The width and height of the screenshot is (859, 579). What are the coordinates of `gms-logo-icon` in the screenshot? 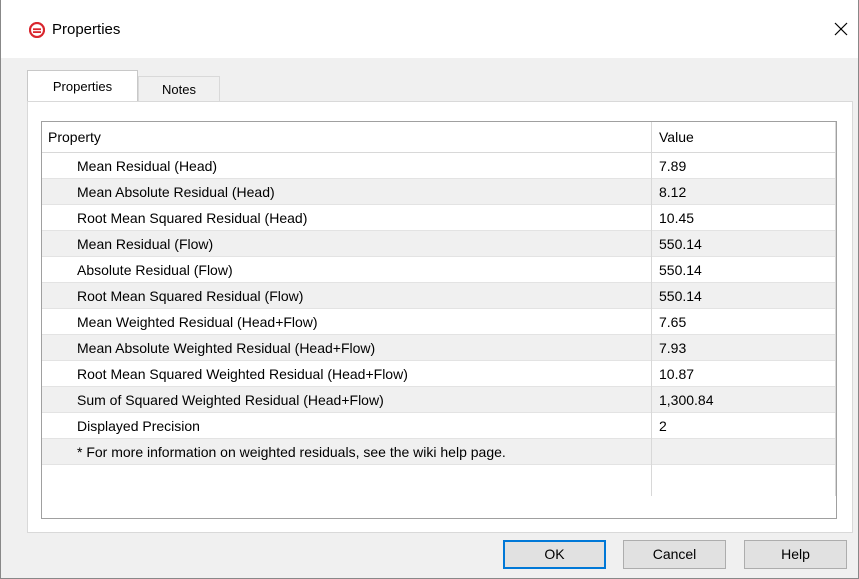 It's located at (37, 30).